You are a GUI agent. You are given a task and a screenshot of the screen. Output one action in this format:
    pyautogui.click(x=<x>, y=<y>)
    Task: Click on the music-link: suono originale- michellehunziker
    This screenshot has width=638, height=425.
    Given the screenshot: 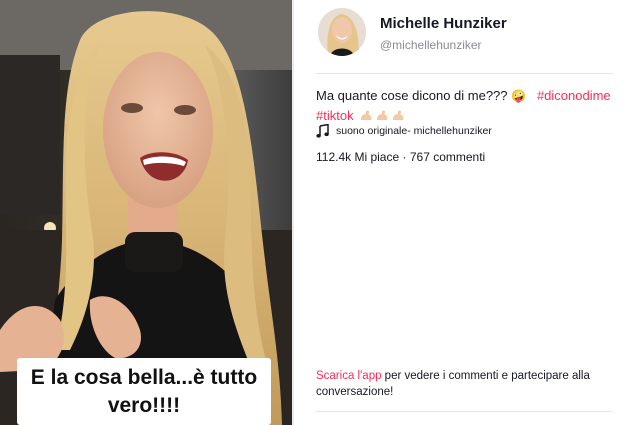 What is the action you would take?
    pyautogui.click(x=404, y=131)
    